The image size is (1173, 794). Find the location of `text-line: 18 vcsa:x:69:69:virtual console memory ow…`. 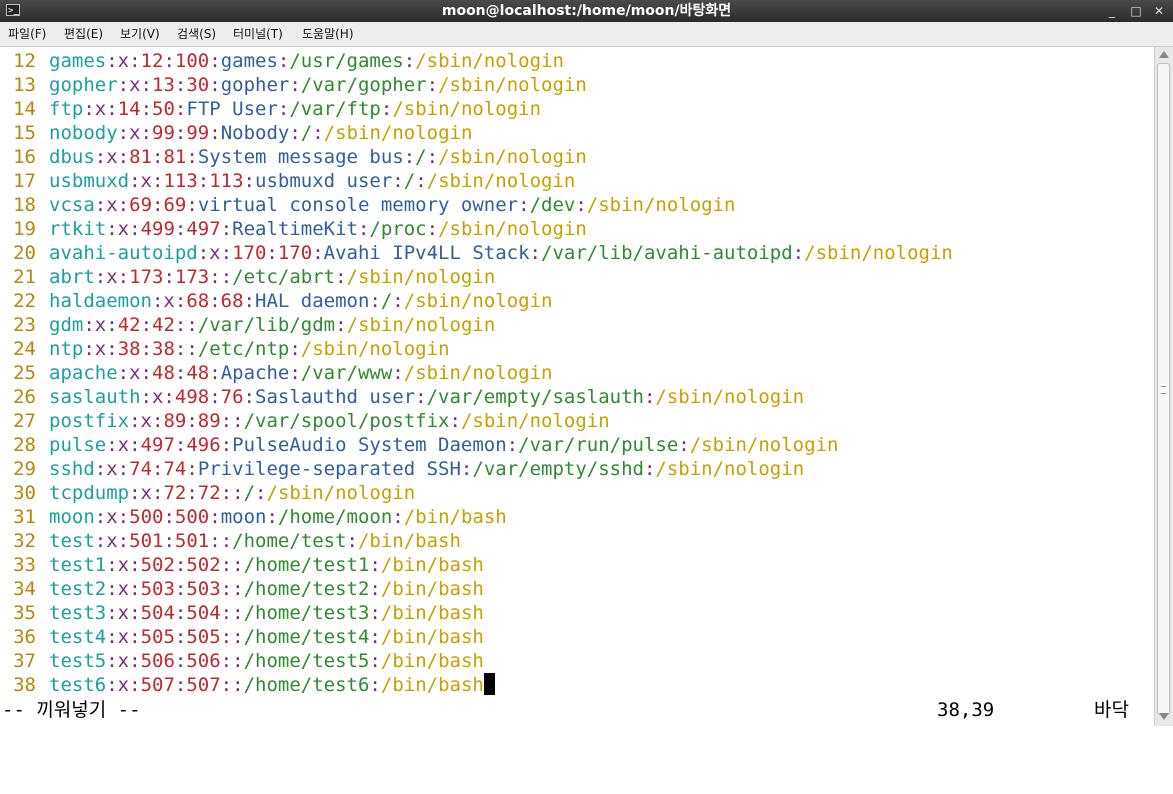

text-line: 18 vcsa:x:69:69:virtual console memory ow… is located at coordinates (367, 205).